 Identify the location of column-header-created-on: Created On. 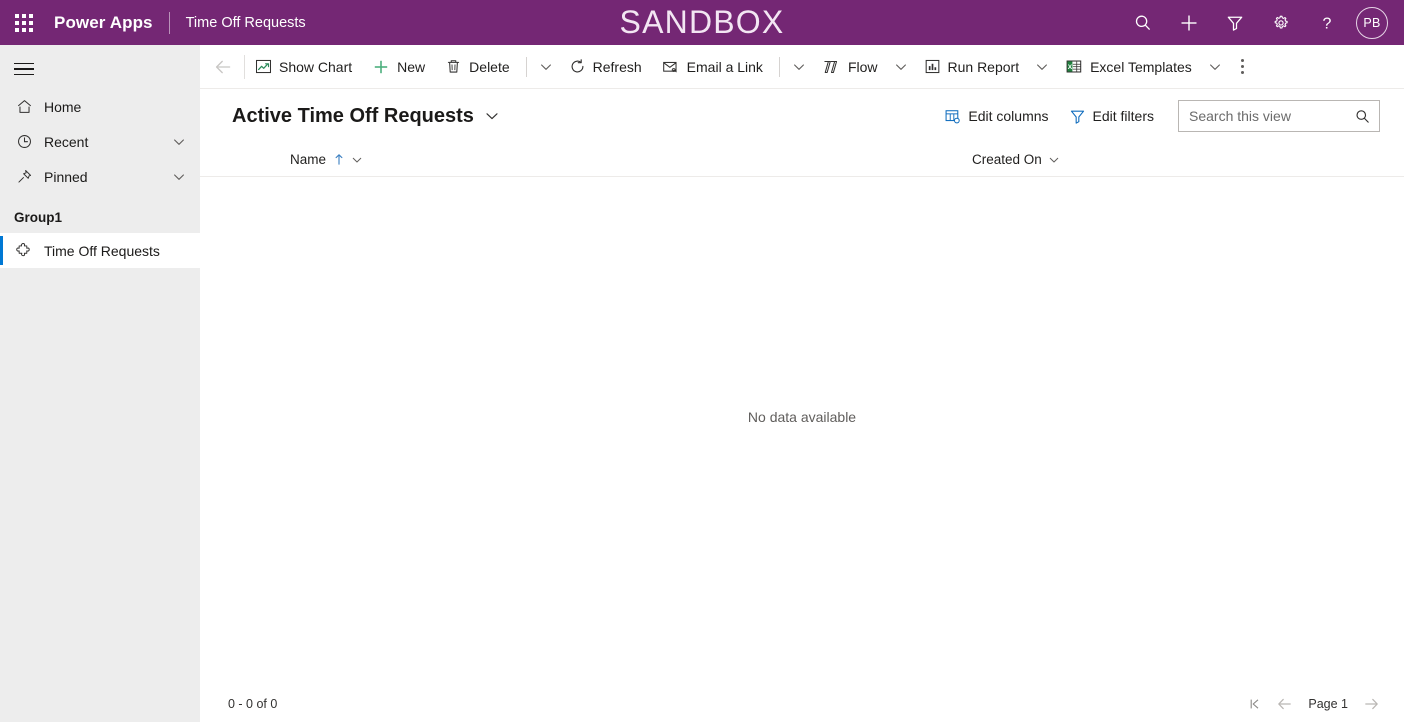
(1016, 160).